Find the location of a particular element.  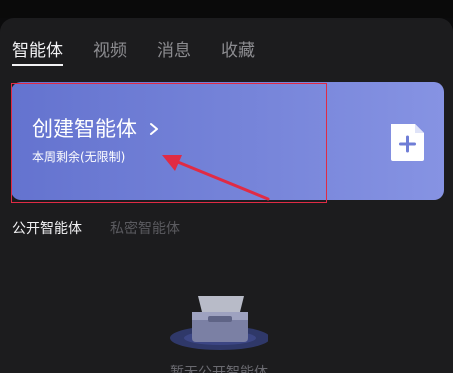

top-tabs: 智能体 视频 消息 收藏 is located at coordinates (148, 55).